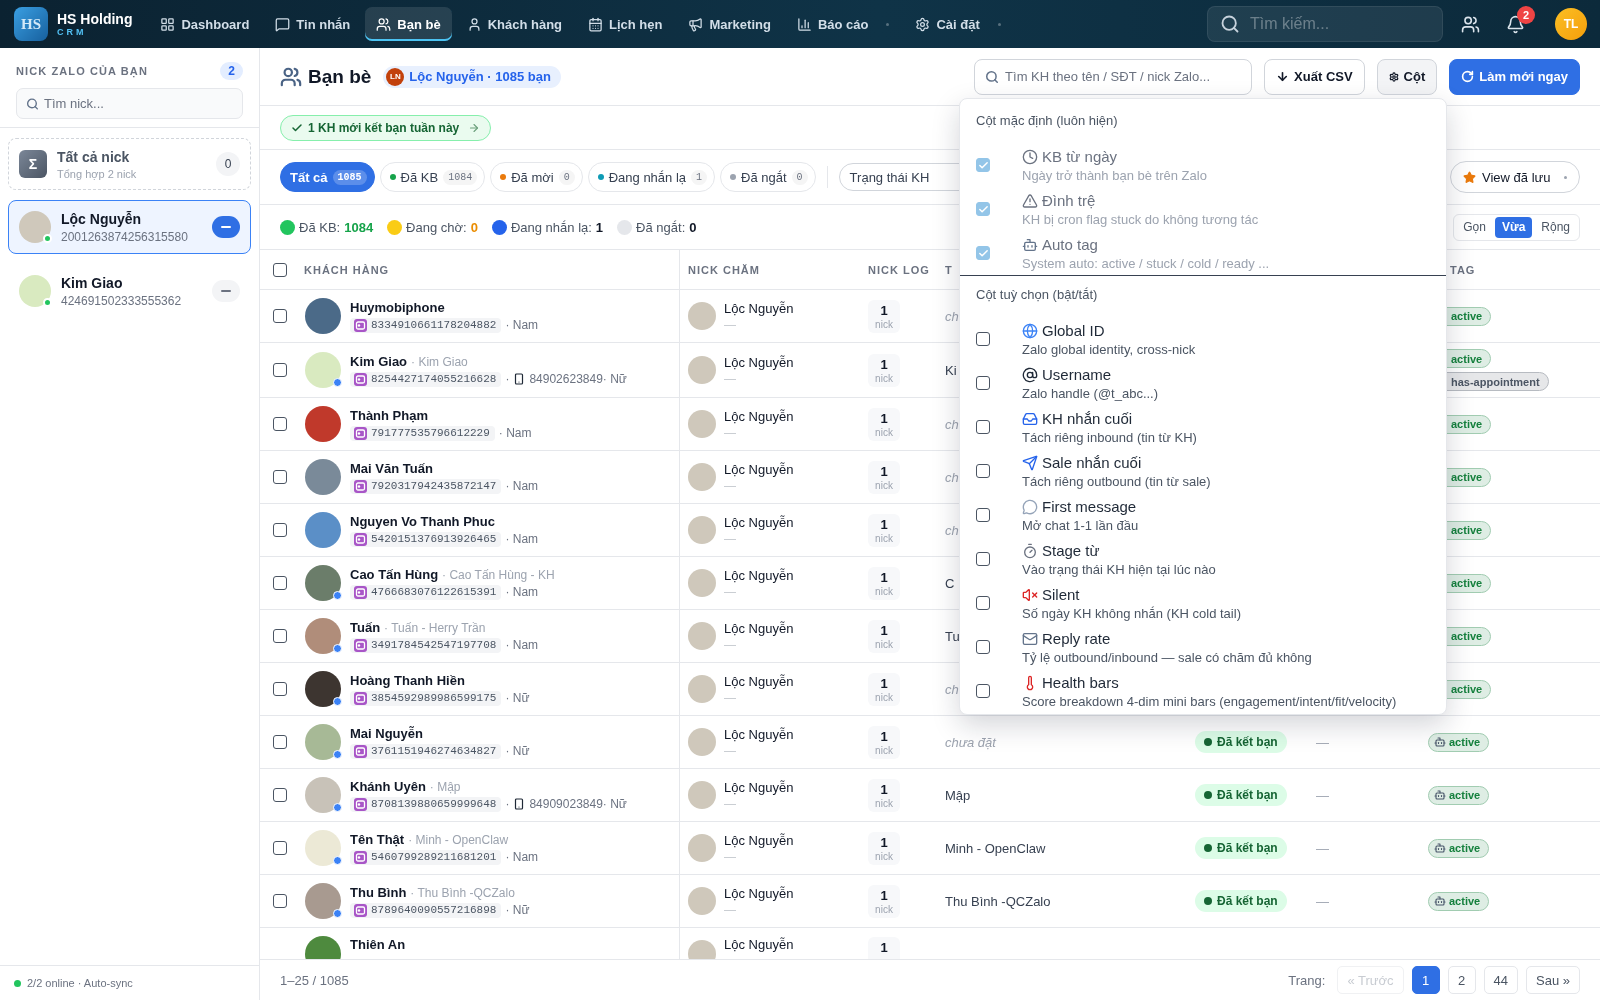 The image size is (1600, 1000). I want to click on users-icon, so click(1470, 24).